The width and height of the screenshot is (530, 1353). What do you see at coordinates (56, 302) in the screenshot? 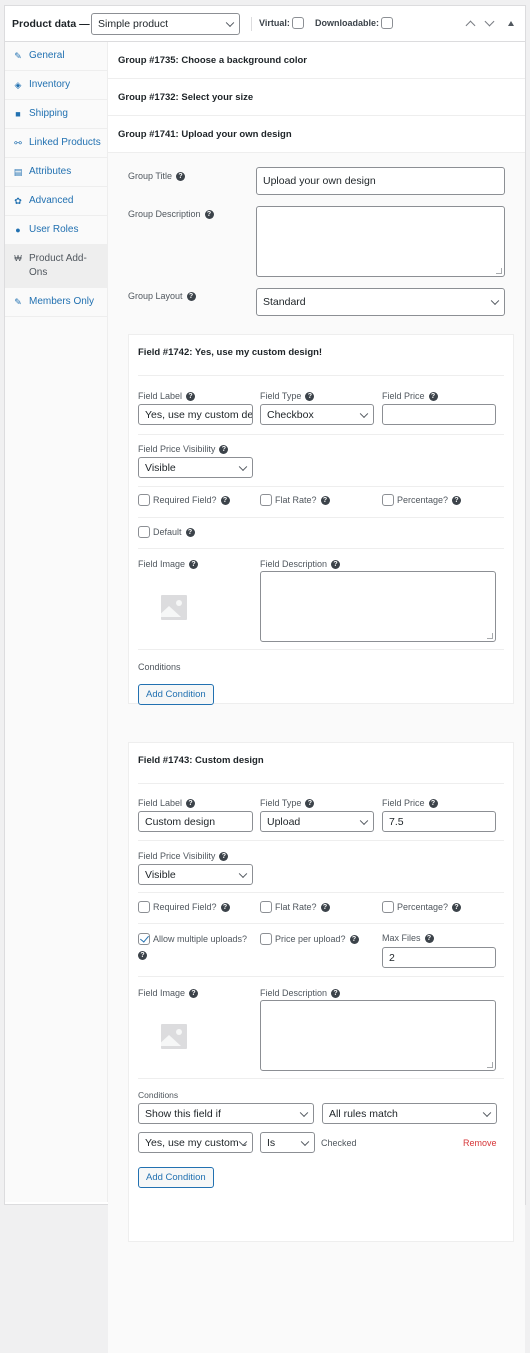
I see `sidebar-item-members-only: ✎ Members Only` at bounding box center [56, 302].